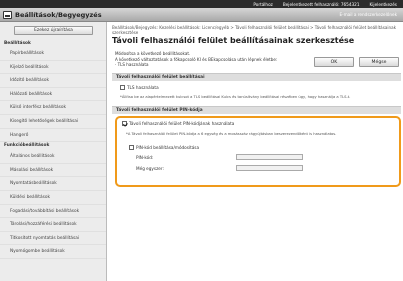 This screenshot has height=281, width=403. I want to click on logged-in-user: Bejelentkezett felhasználó: 7654321, so click(321, 4).